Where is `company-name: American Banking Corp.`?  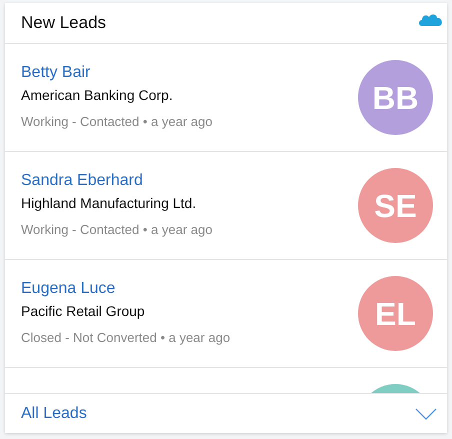 company-name: American Banking Corp. is located at coordinates (97, 95).